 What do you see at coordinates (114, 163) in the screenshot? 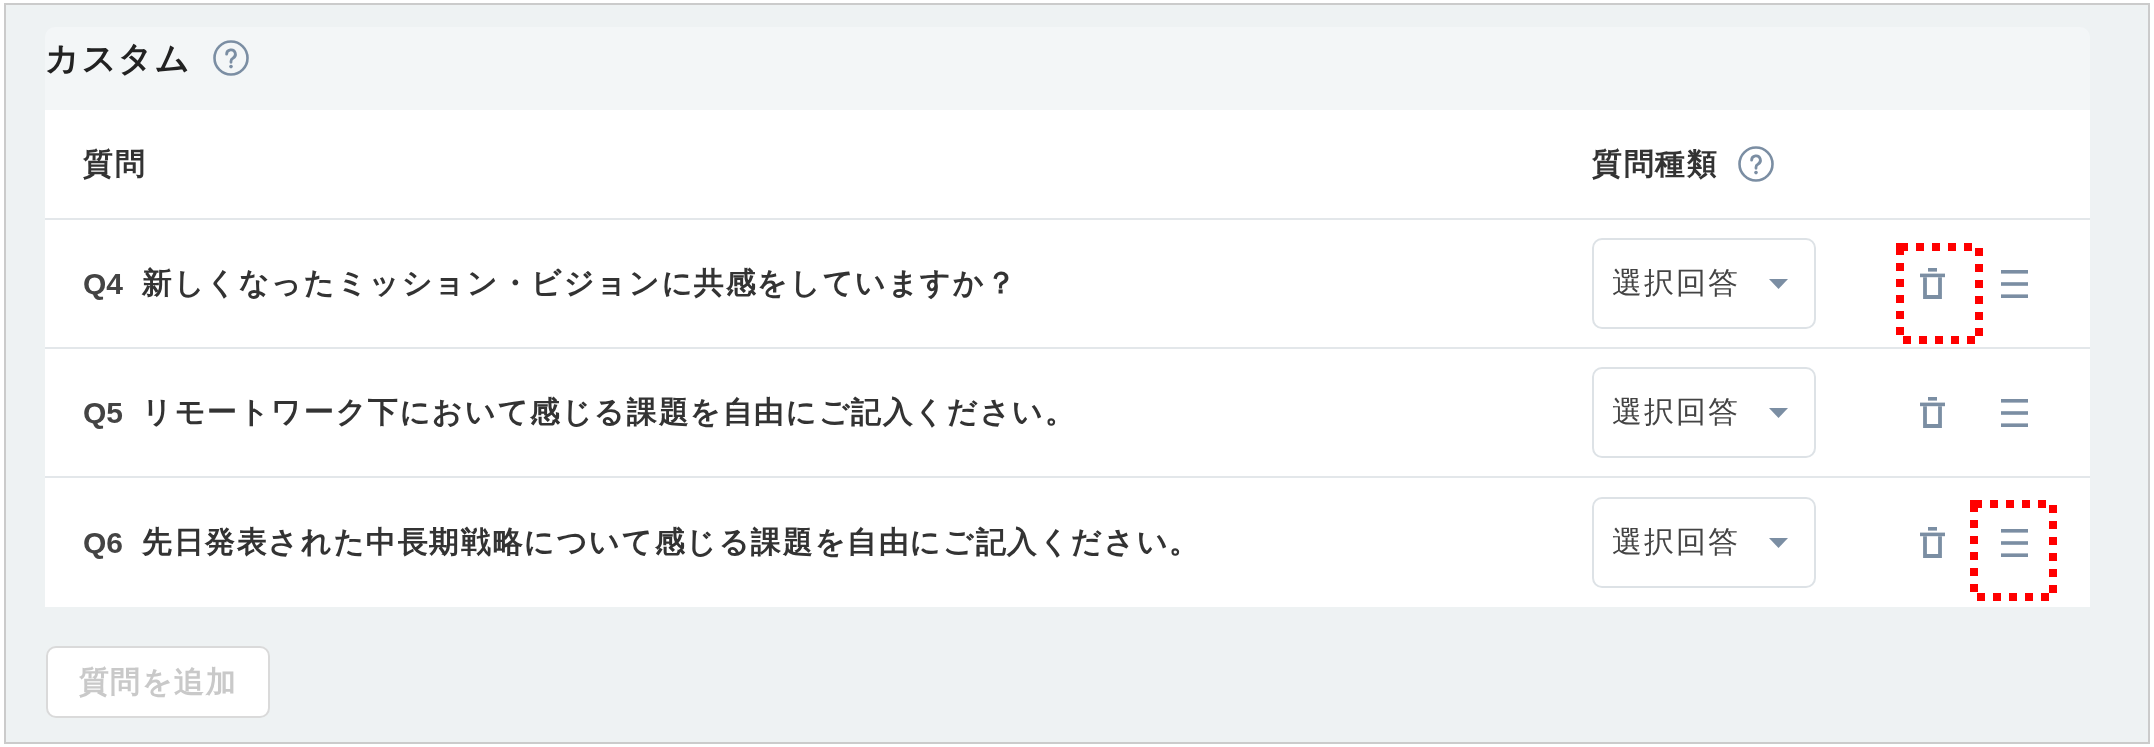
I see `column-header: 質問` at bounding box center [114, 163].